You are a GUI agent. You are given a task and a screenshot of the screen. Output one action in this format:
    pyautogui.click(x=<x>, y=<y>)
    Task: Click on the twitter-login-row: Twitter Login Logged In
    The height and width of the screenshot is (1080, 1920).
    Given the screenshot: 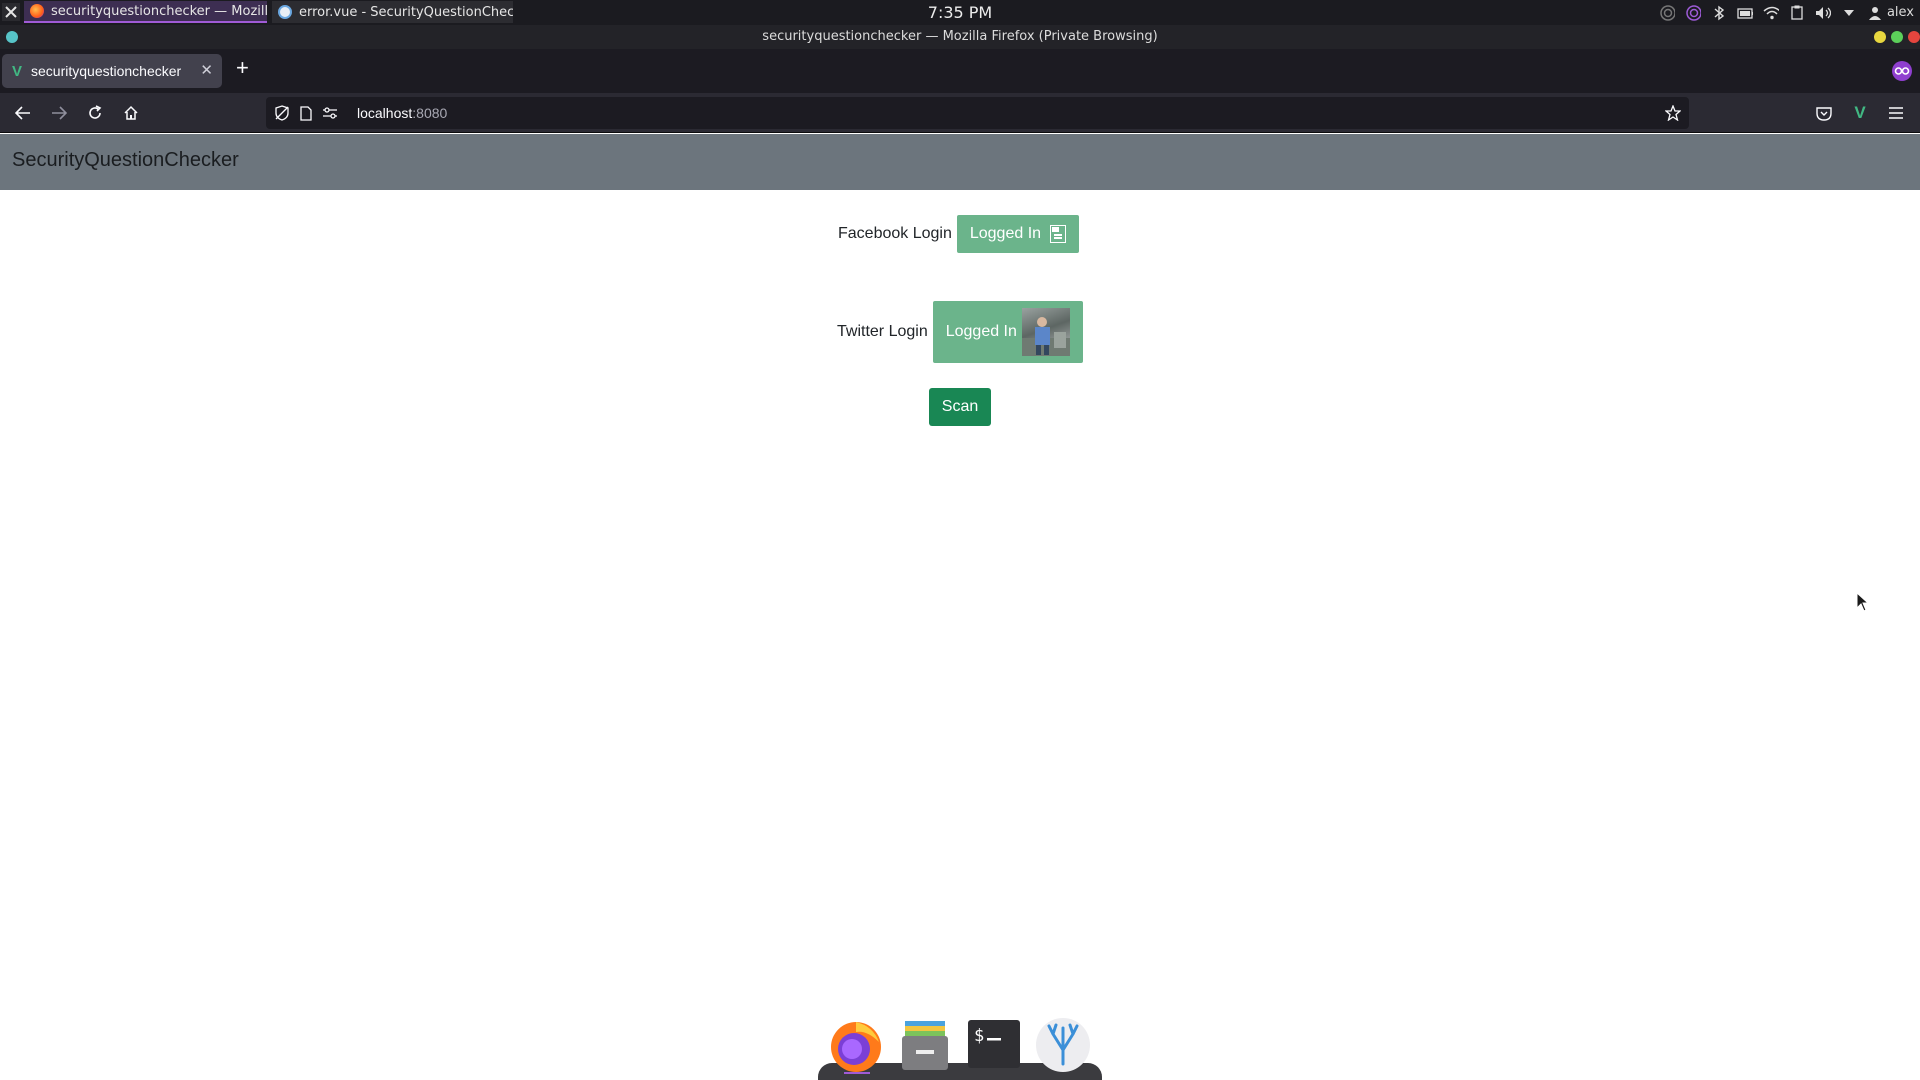 What is the action you would take?
    pyautogui.click(x=960, y=332)
    